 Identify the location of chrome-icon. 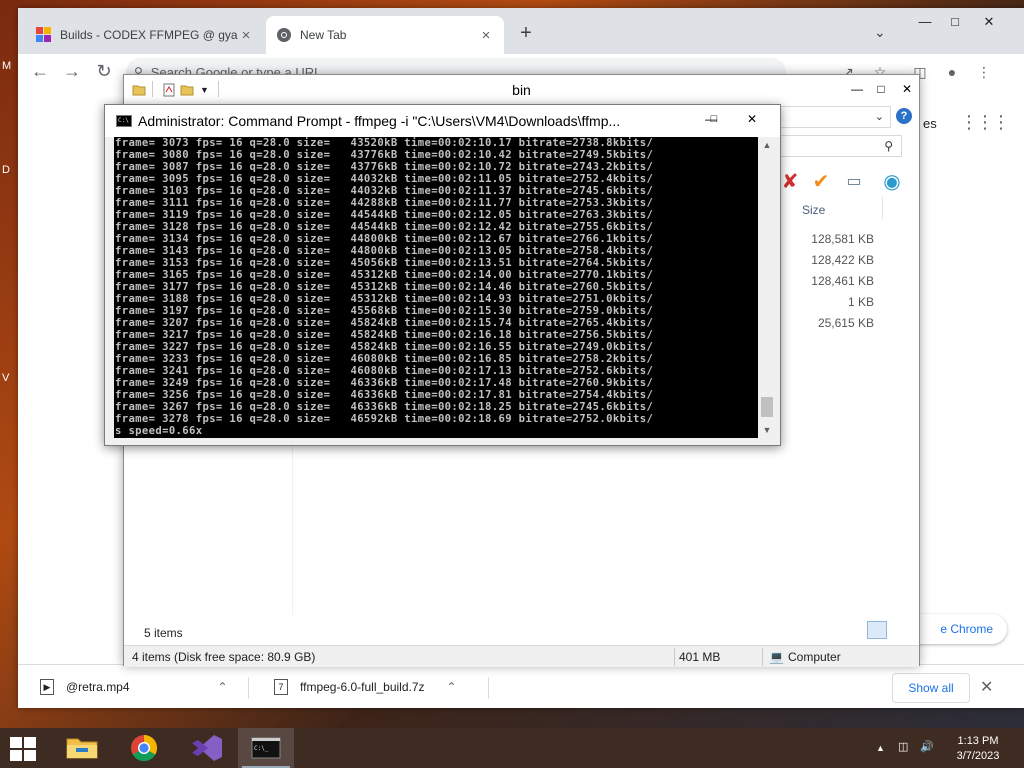
(144, 748).